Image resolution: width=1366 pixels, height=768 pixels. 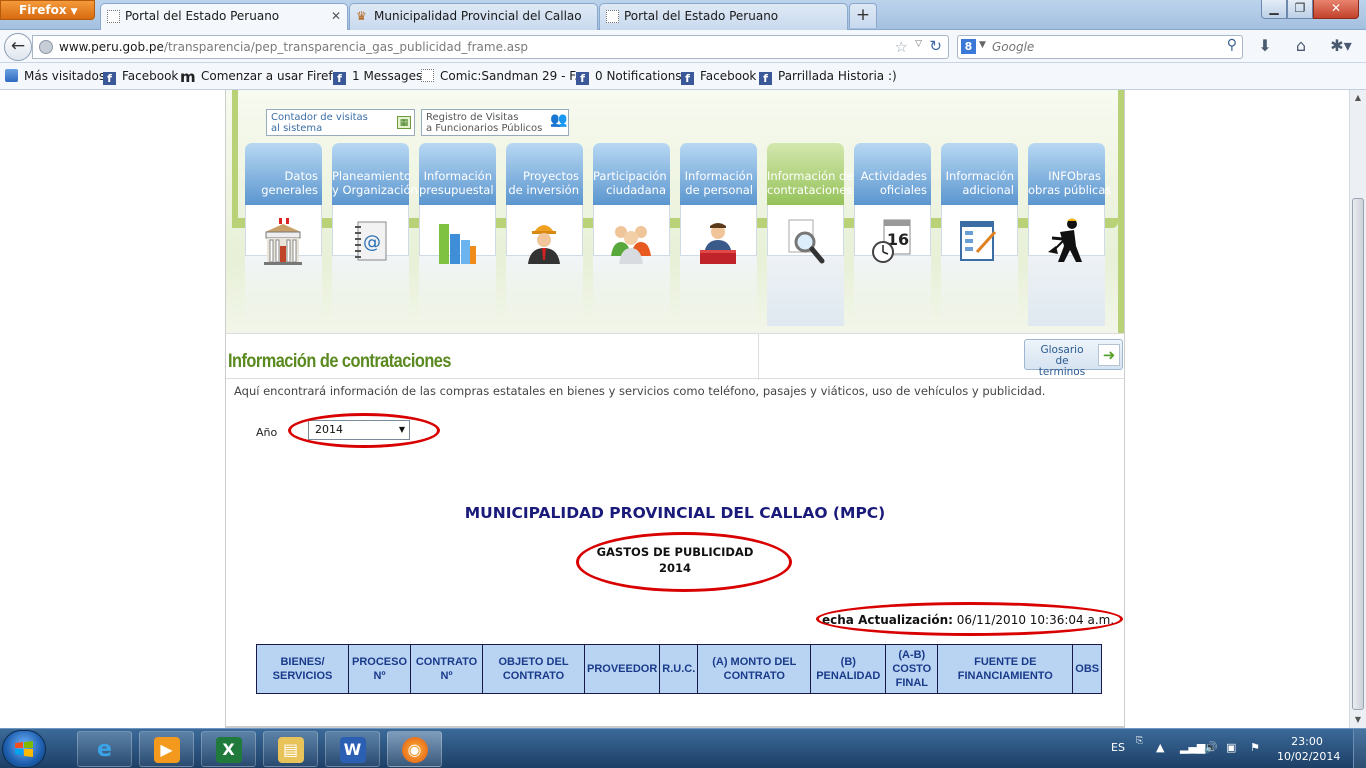 I want to click on close-window-button: ✕, so click(x=1336, y=9).